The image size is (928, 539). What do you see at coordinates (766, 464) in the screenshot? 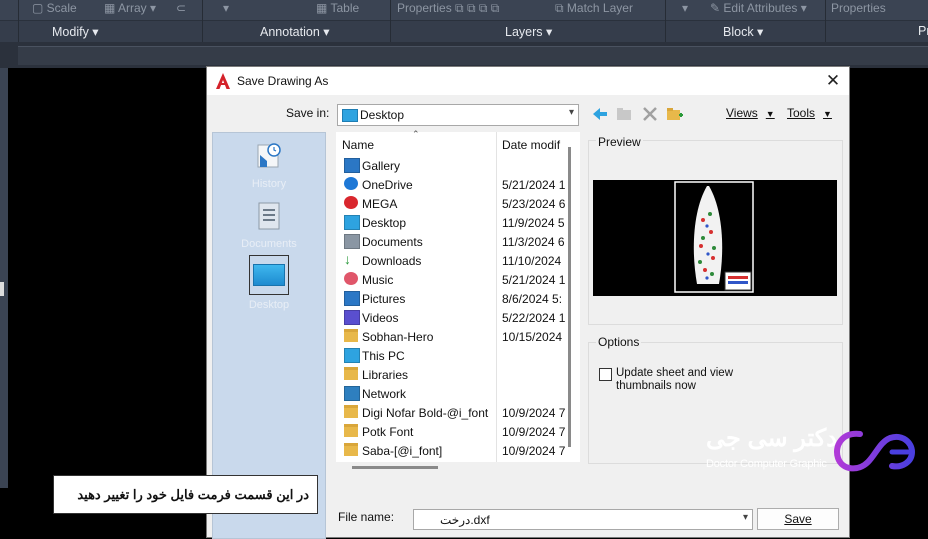
I see `brand-name-en: Doctor Computer Graphic` at bounding box center [766, 464].